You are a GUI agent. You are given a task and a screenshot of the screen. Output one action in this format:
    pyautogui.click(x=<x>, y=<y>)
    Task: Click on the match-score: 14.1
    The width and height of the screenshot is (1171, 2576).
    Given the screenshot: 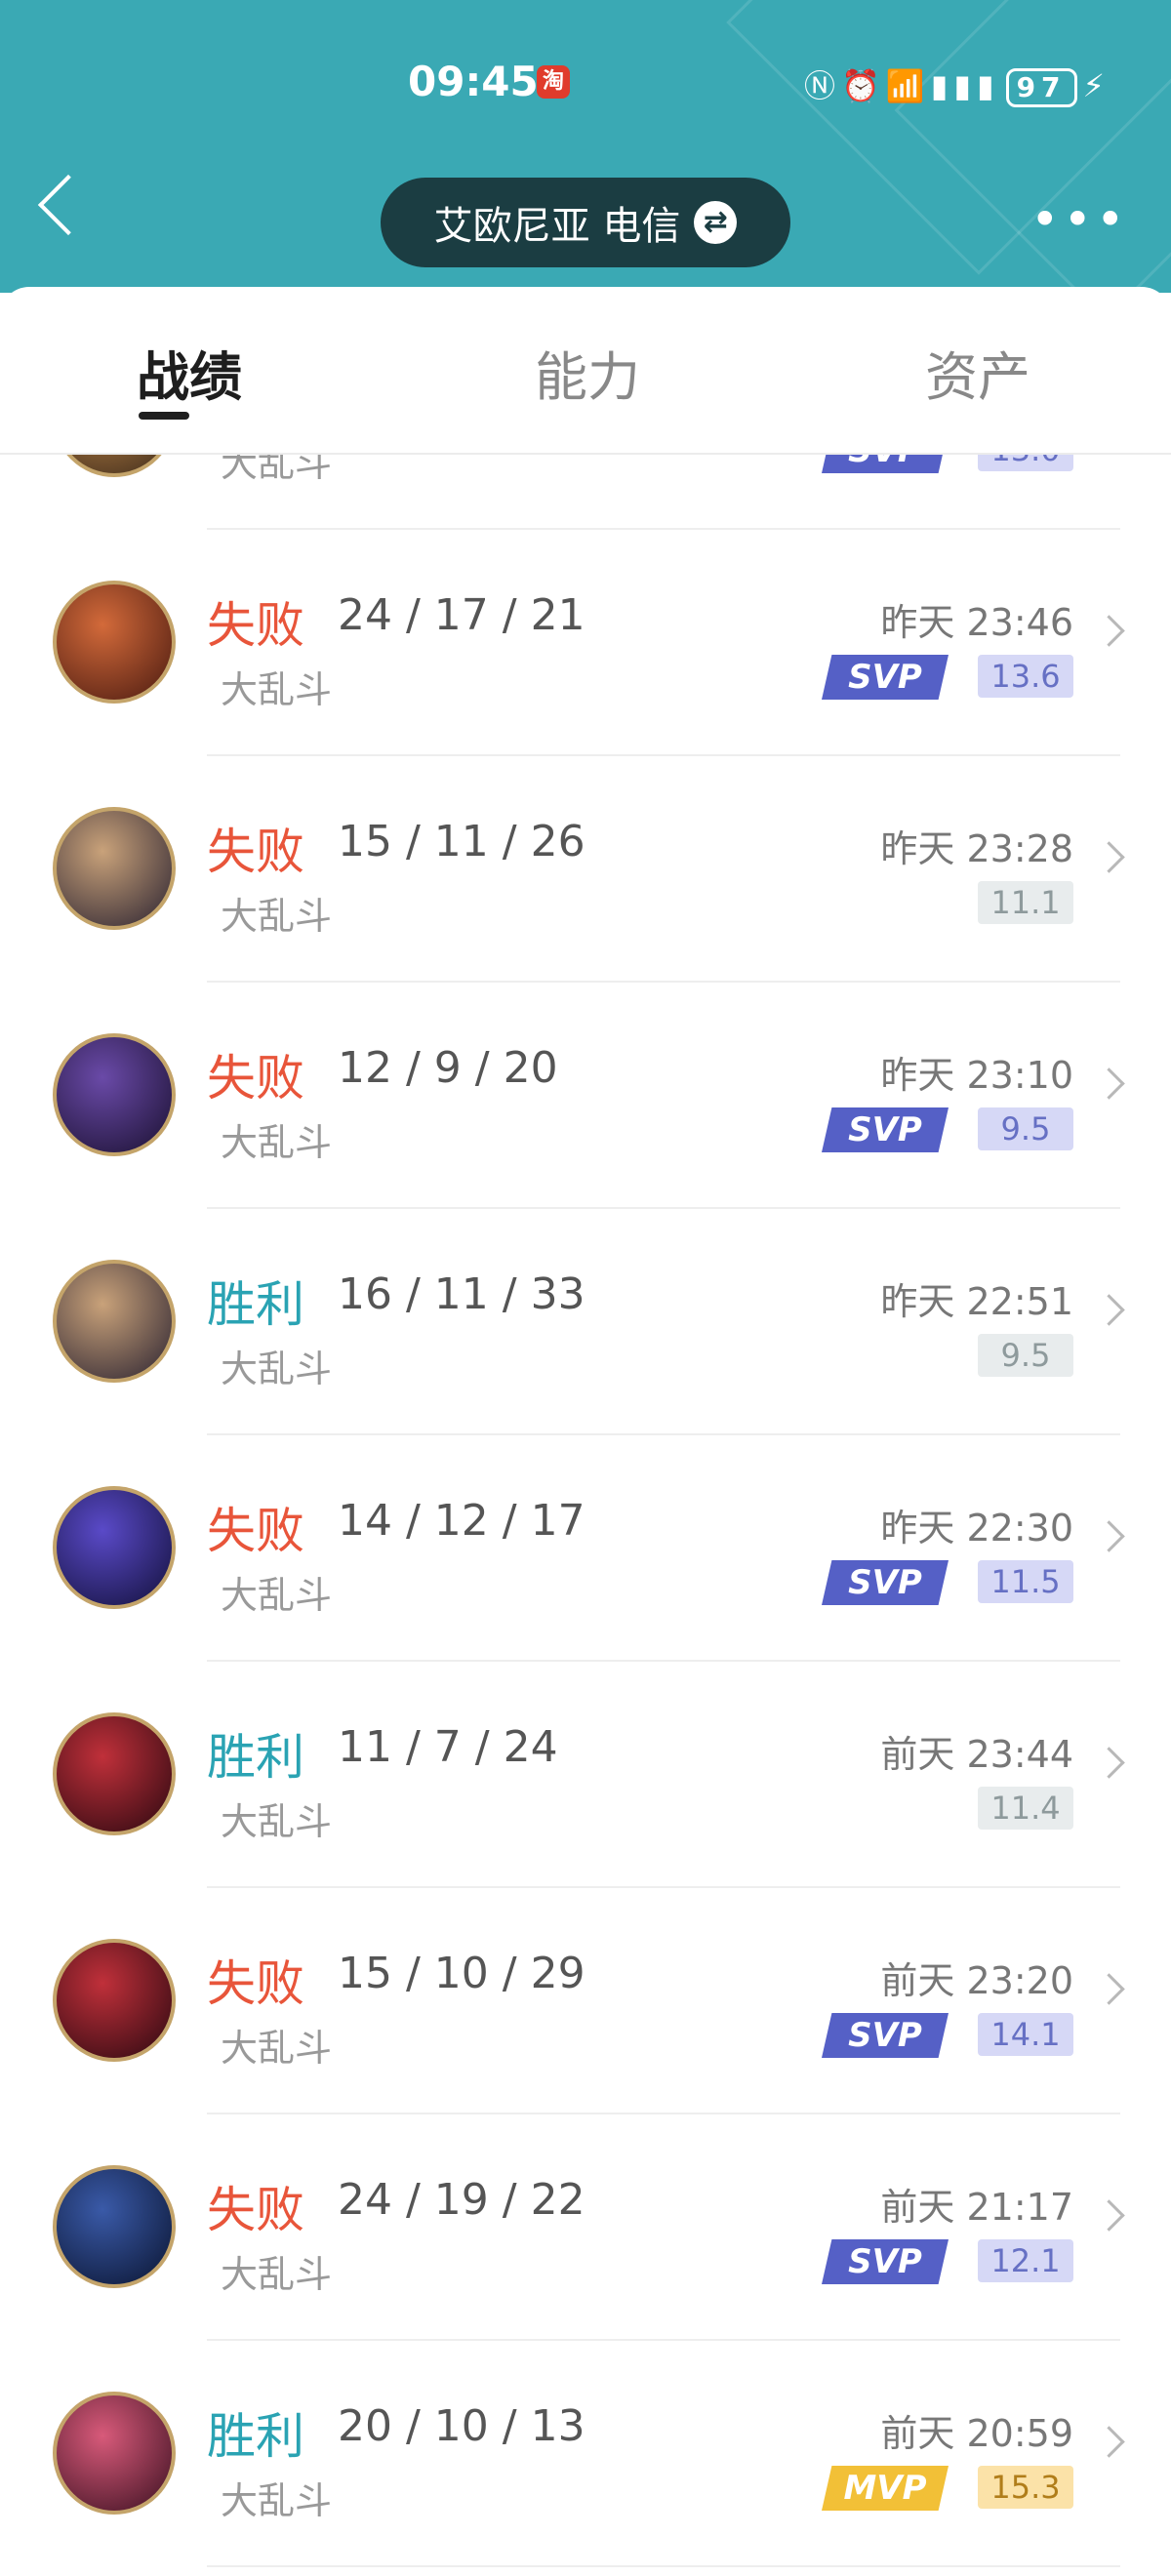 What is the action you would take?
    pyautogui.click(x=1025, y=2034)
    